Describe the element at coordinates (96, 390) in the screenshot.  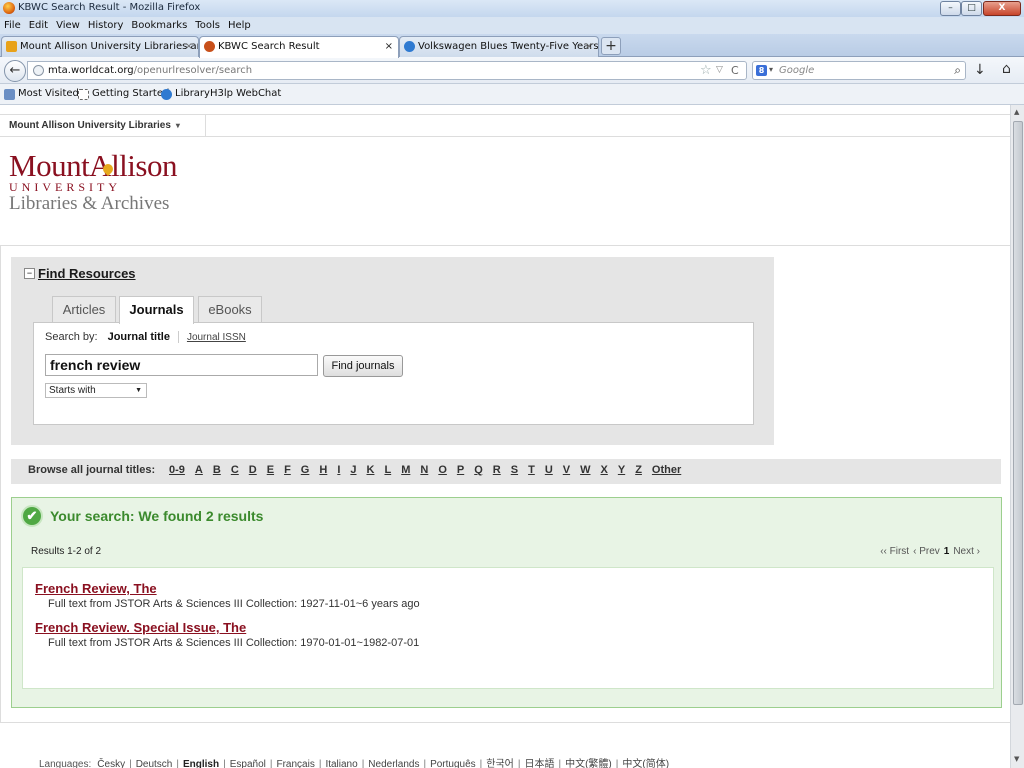
I see `match-mode-select: Starts with ▼` at that location.